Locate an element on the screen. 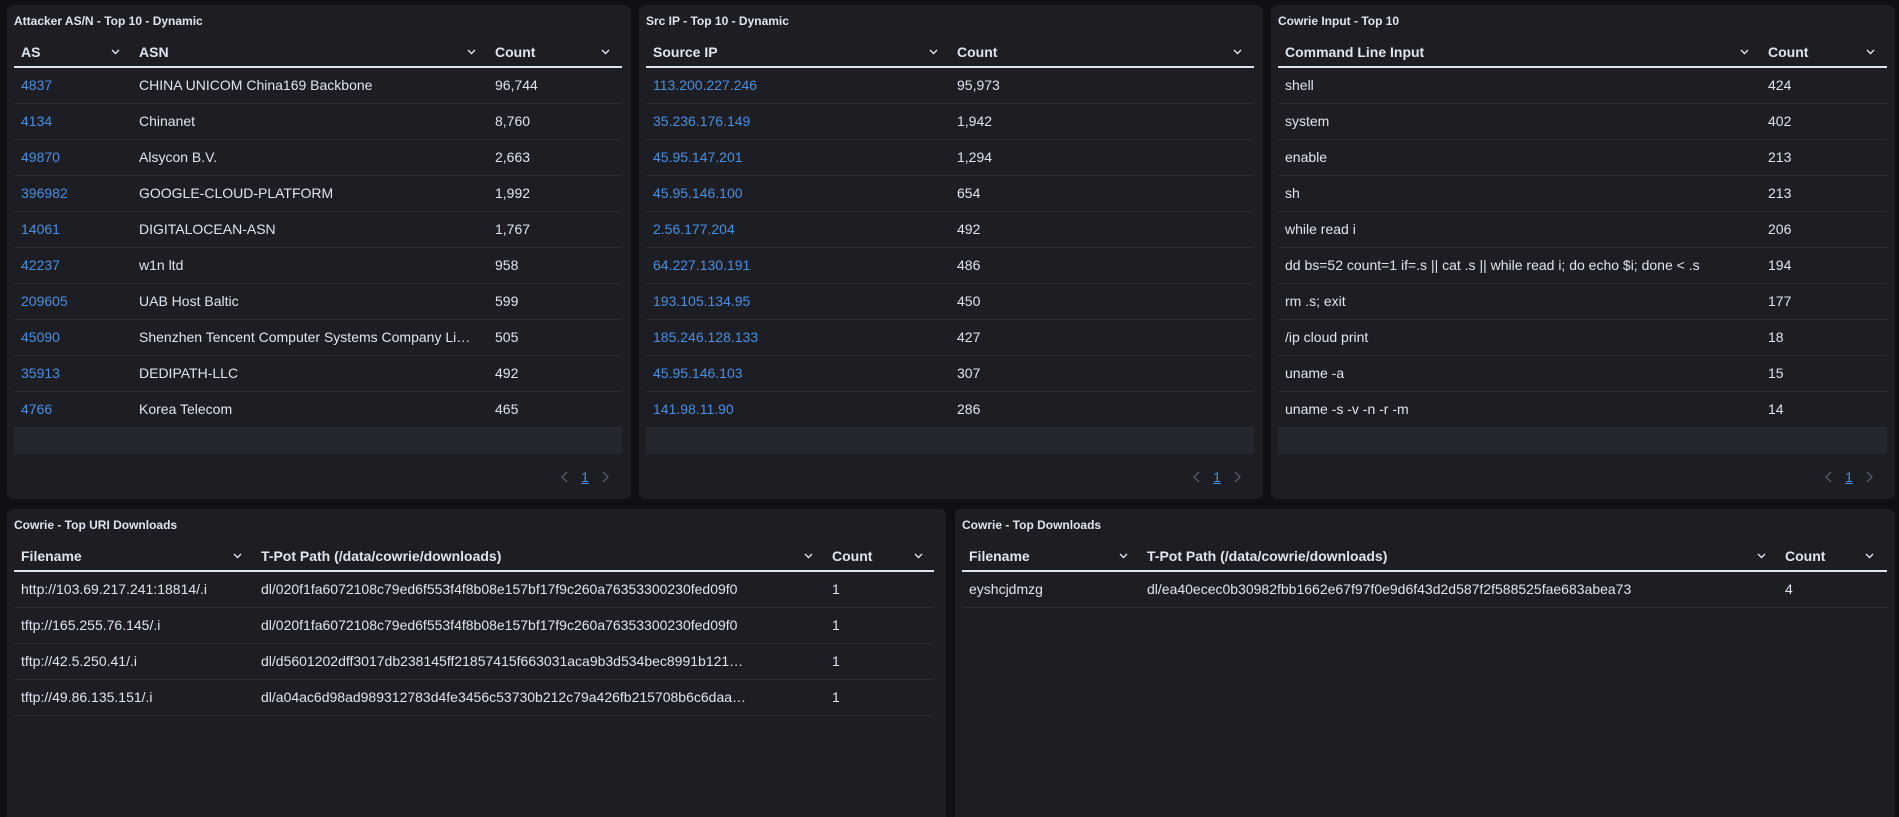 Image resolution: width=1899 pixels, height=817 pixels. table-cell: 177 is located at coordinates (1780, 301).